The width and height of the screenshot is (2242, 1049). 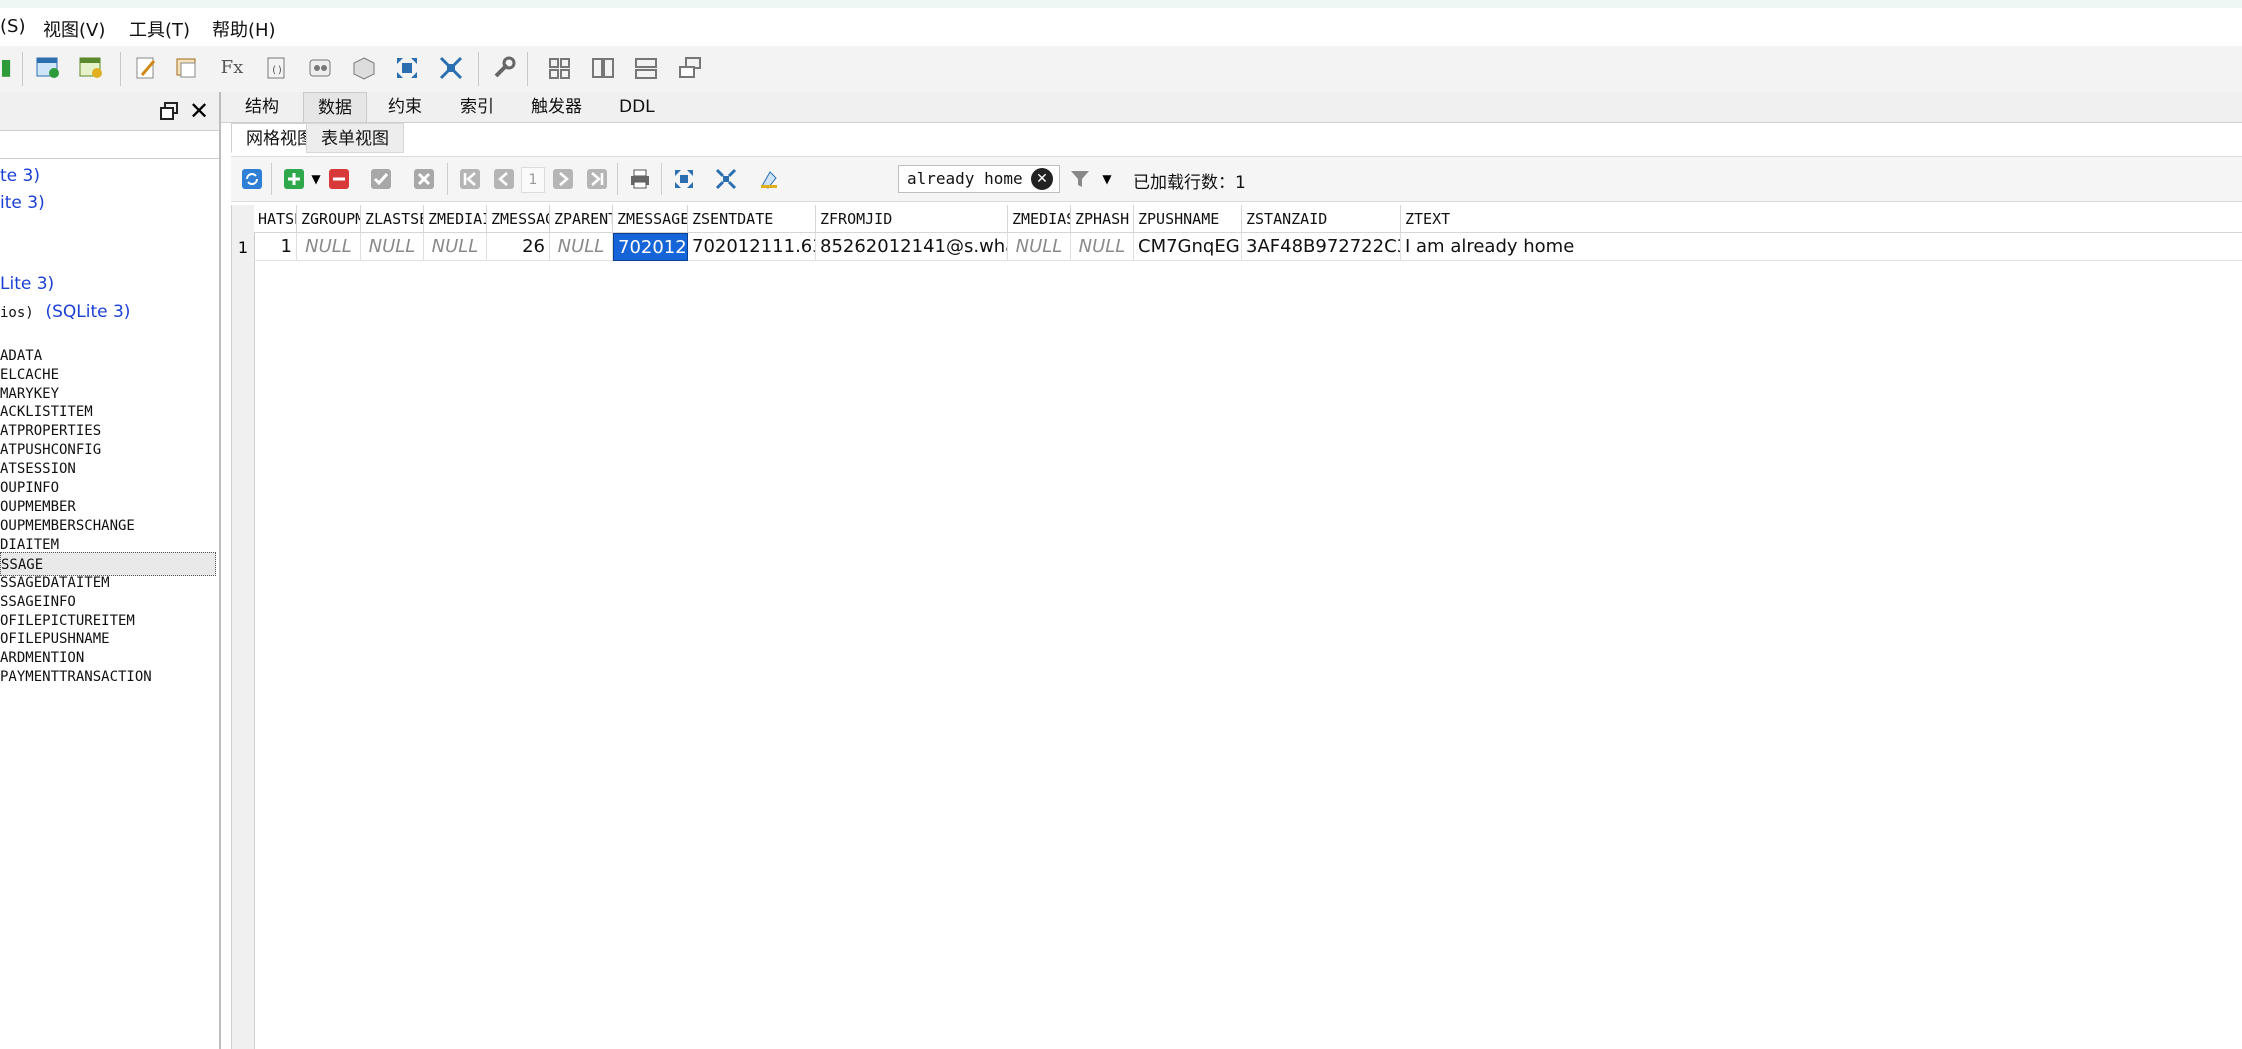 What do you see at coordinates (243, 247) in the screenshot?
I see `row-number: 1` at bounding box center [243, 247].